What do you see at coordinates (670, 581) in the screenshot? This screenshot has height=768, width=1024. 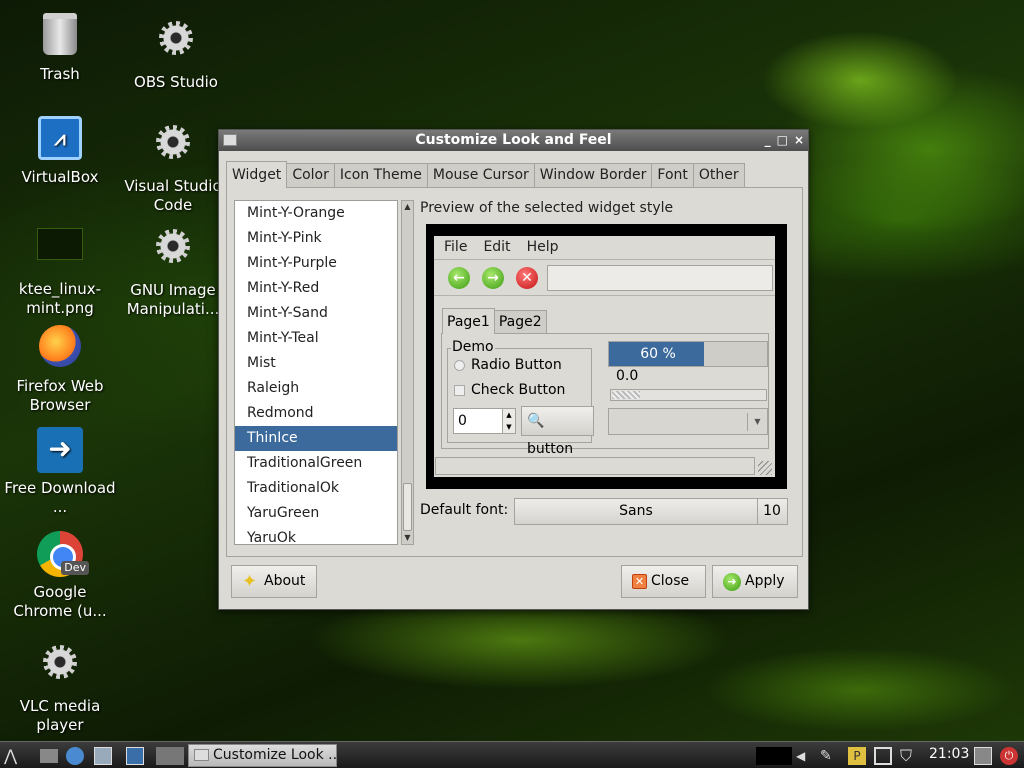 I see `close-label: Close` at bounding box center [670, 581].